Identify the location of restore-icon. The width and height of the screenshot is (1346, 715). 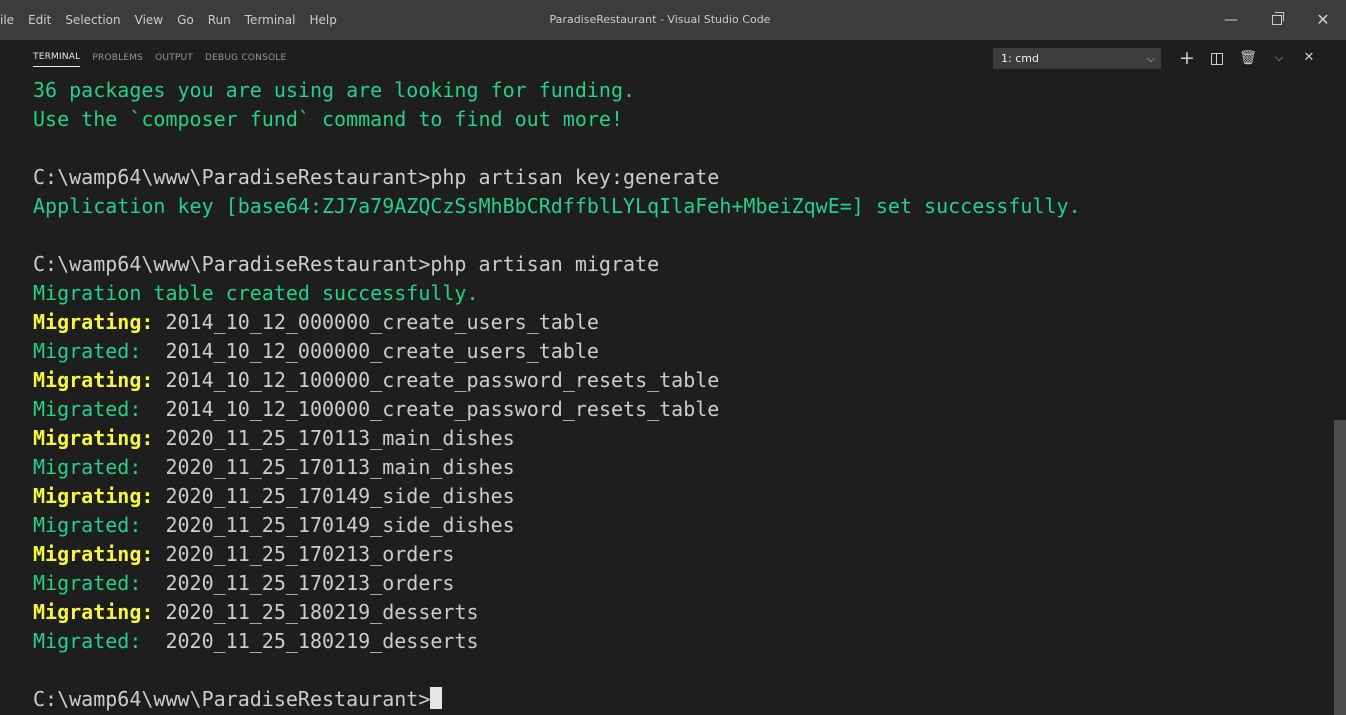
(1278, 18).